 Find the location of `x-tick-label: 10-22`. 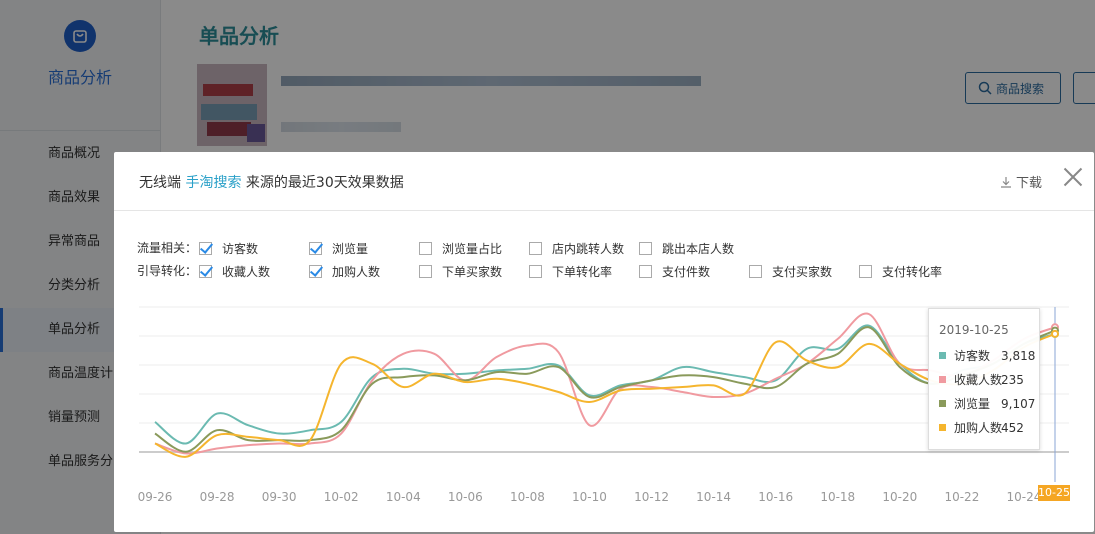

x-tick-label: 10-22 is located at coordinates (962, 497).